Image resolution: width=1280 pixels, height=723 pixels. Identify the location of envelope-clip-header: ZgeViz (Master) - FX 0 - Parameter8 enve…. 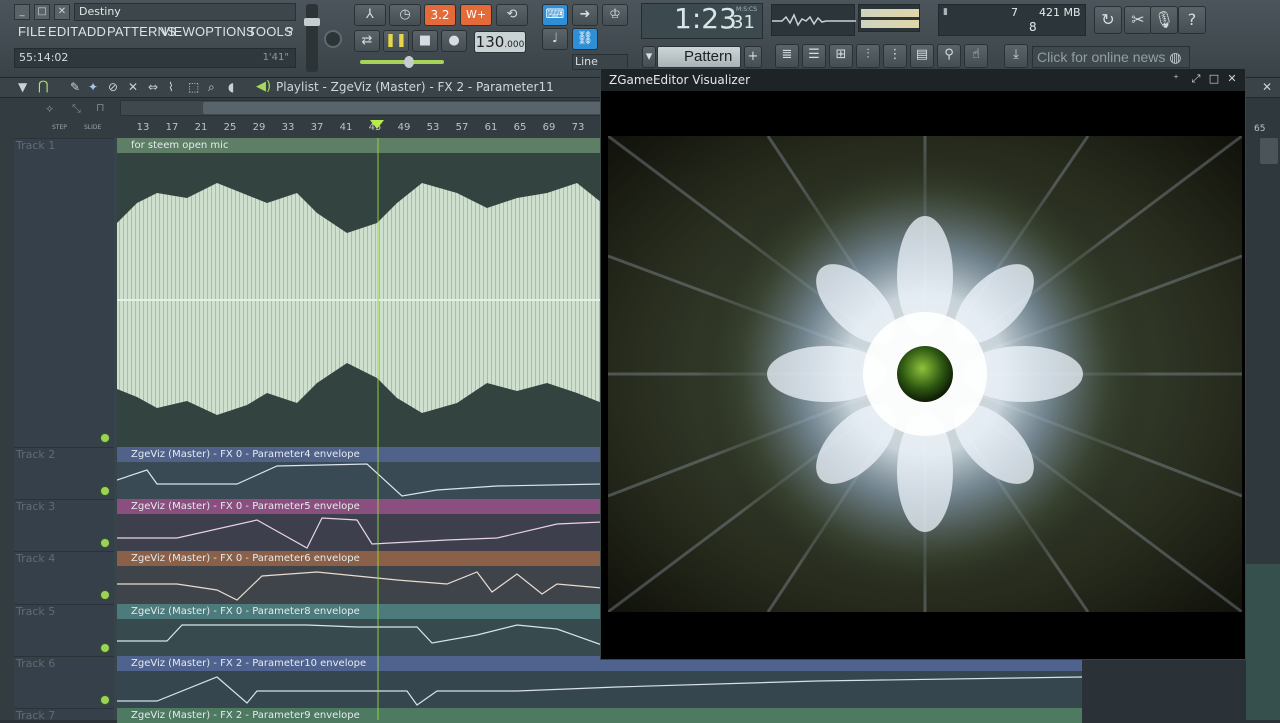
(359, 611).